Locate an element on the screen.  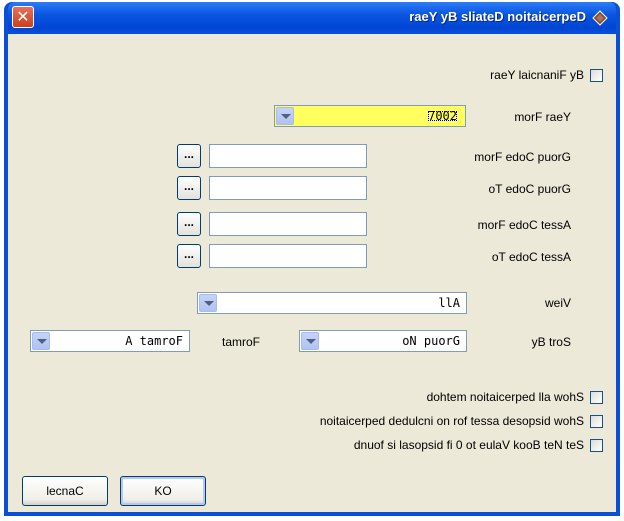
show-all-depreciation-checkbox is located at coordinates (596, 397).